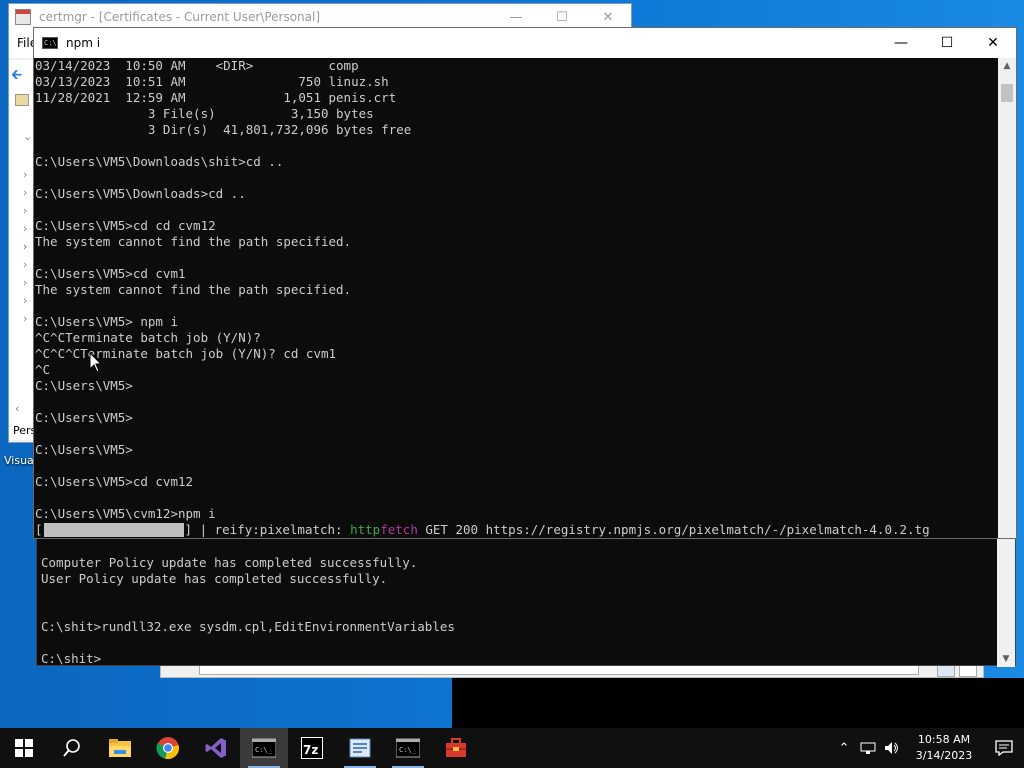 Image resolution: width=1024 pixels, height=768 pixels. What do you see at coordinates (844, 748) in the screenshot?
I see `chevron-up-icon: ⌃` at bounding box center [844, 748].